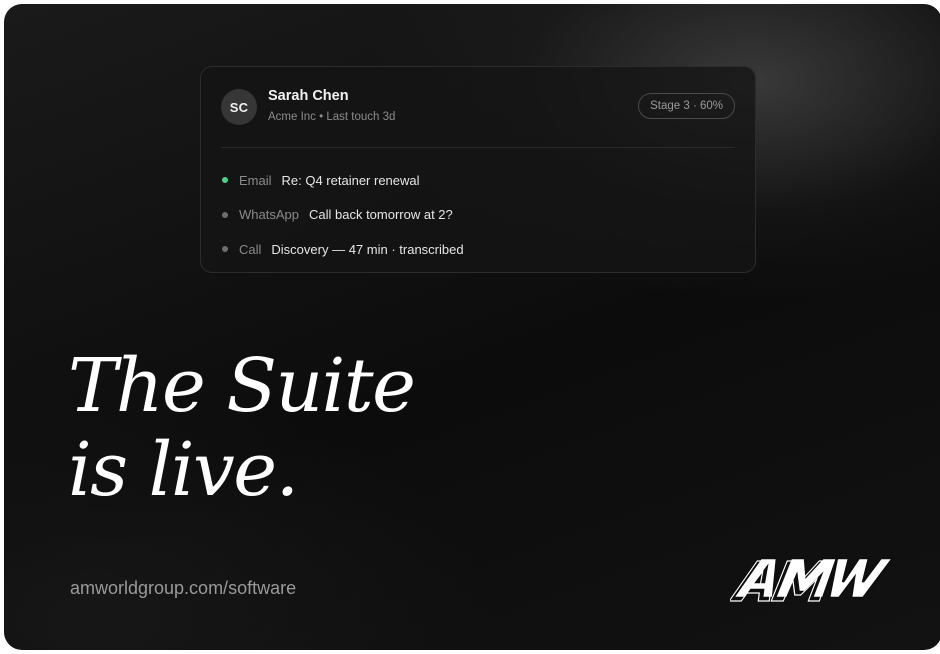  What do you see at coordinates (269, 215) in the screenshot?
I see `activity-channel: WhatsApp` at bounding box center [269, 215].